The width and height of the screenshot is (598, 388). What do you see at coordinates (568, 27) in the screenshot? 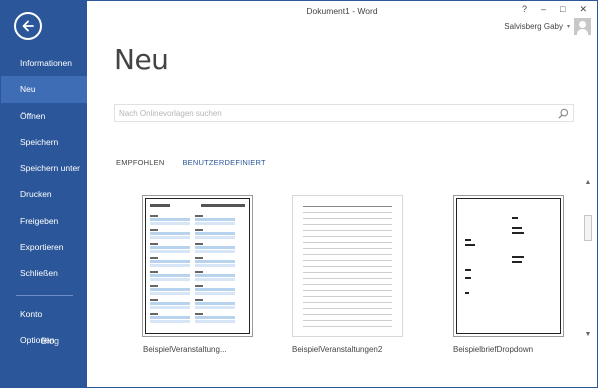
I see `chevron-down-icon: ▾` at bounding box center [568, 27].